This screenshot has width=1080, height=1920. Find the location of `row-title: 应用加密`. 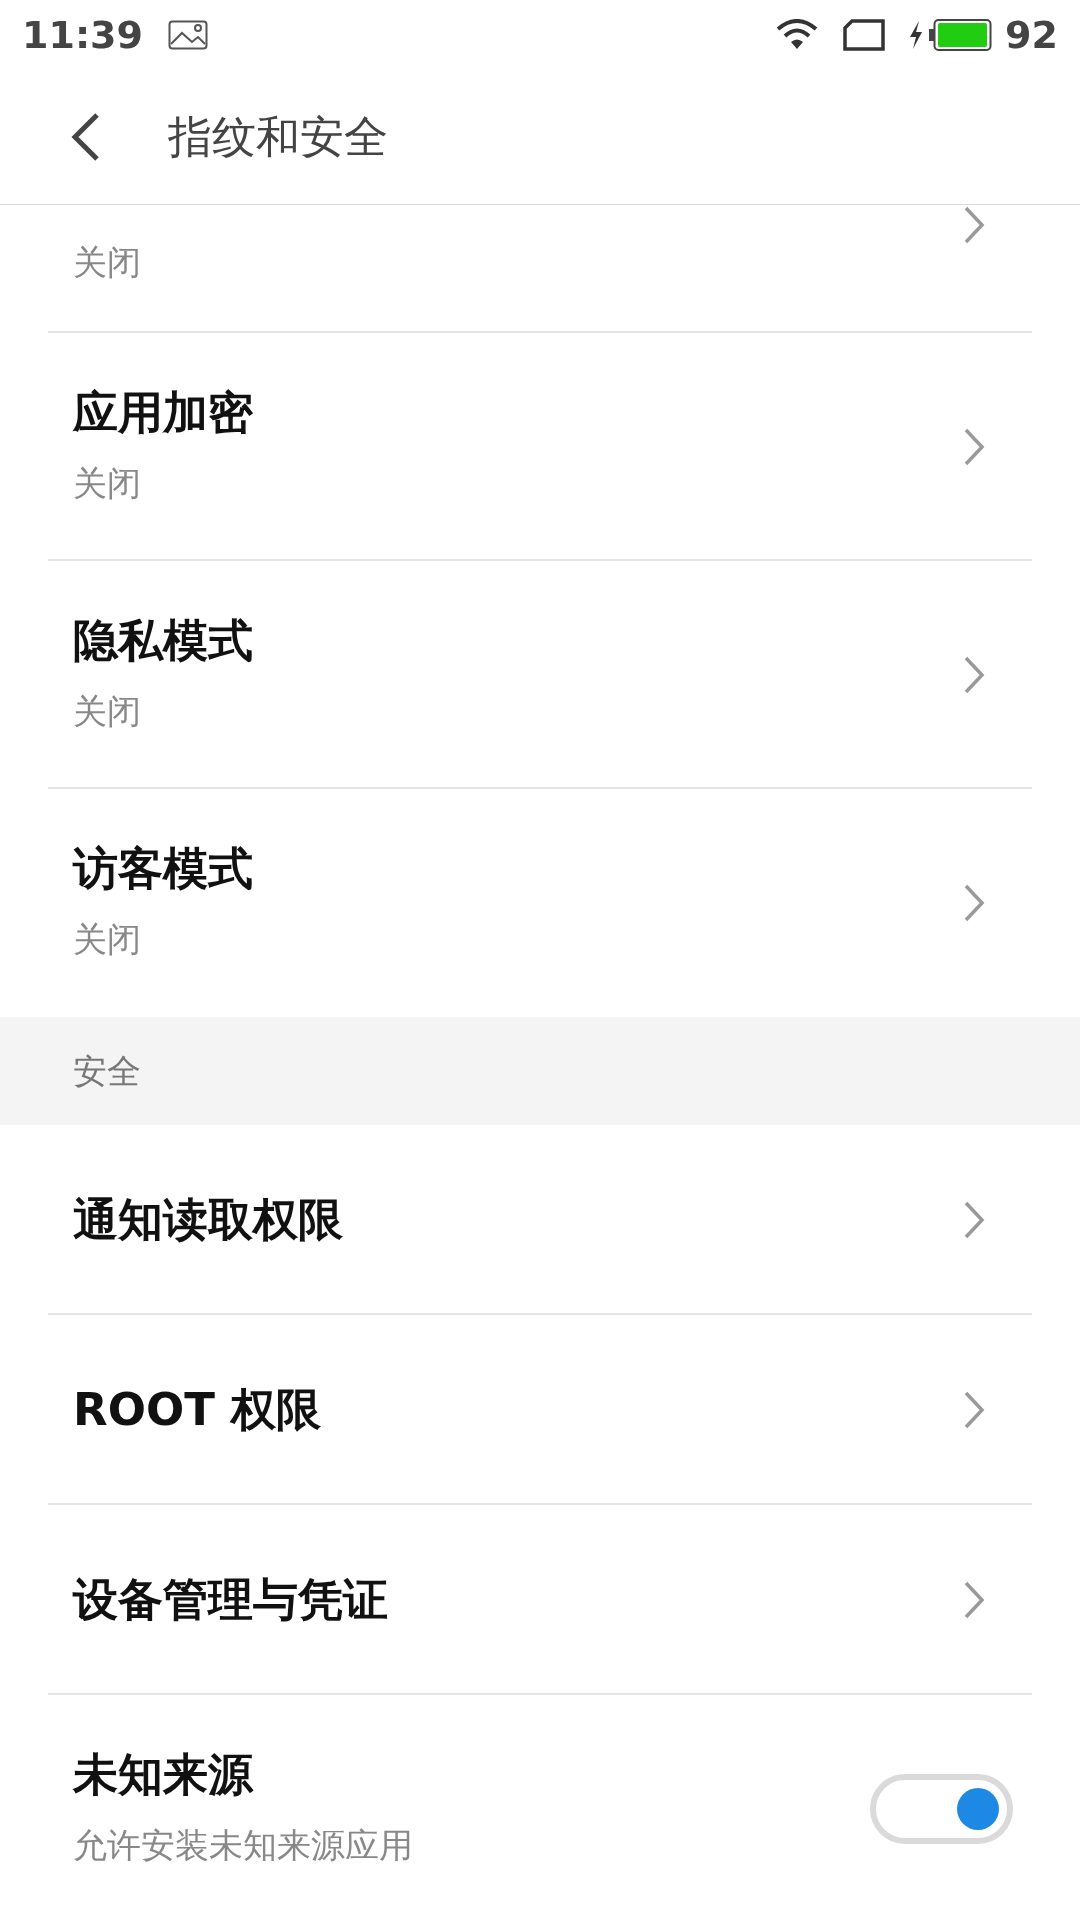

row-title: 应用加密 is located at coordinates (163, 412).